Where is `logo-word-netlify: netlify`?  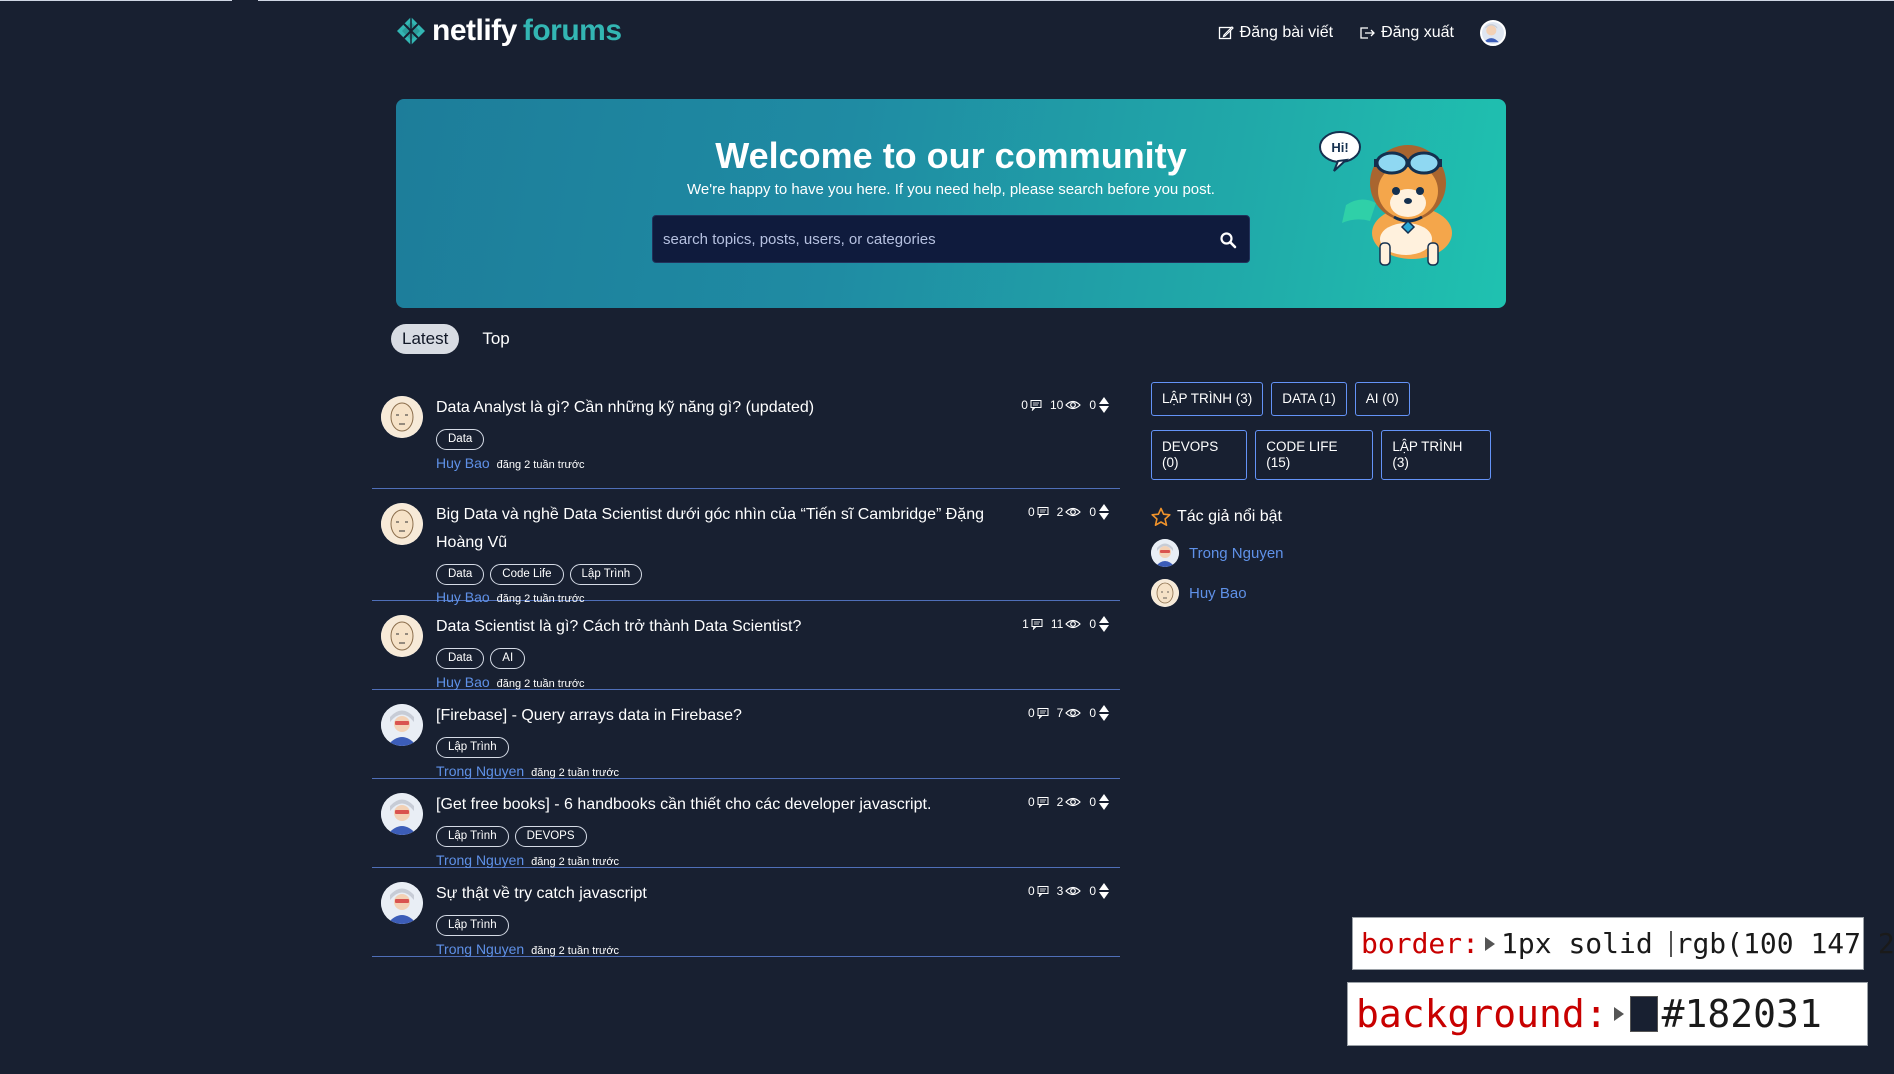 logo-word-netlify: netlify is located at coordinates (474, 30).